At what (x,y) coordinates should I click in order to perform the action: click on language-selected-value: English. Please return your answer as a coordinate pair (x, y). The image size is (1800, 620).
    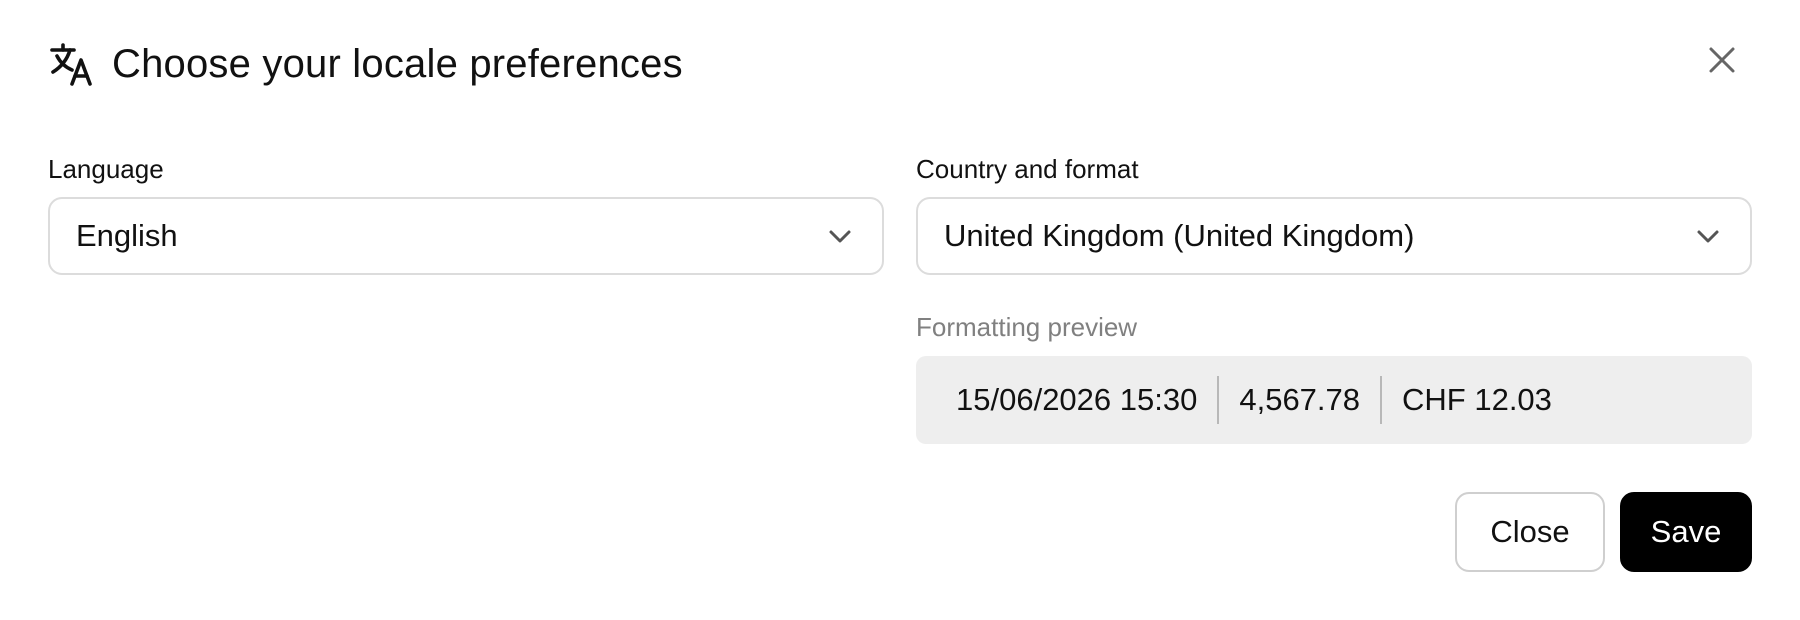
    Looking at the image, I should click on (127, 235).